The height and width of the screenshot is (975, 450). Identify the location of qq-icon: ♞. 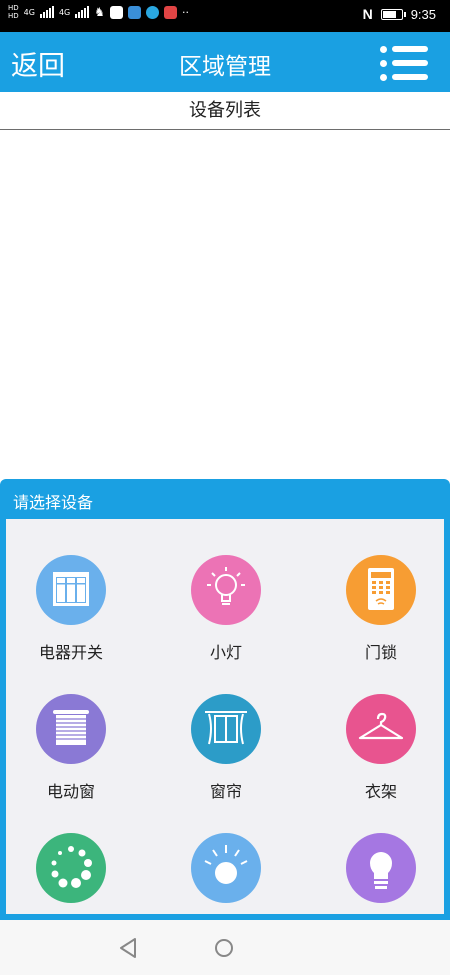
(100, 12).